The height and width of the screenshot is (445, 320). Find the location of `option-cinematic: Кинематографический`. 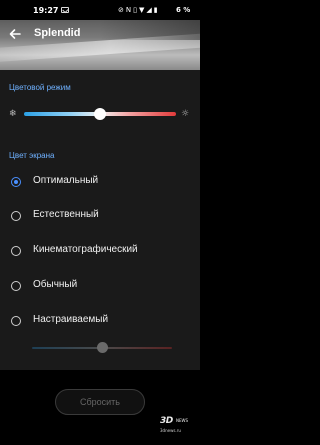

option-cinematic: Кинематографический is located at coordinates (100, 251).